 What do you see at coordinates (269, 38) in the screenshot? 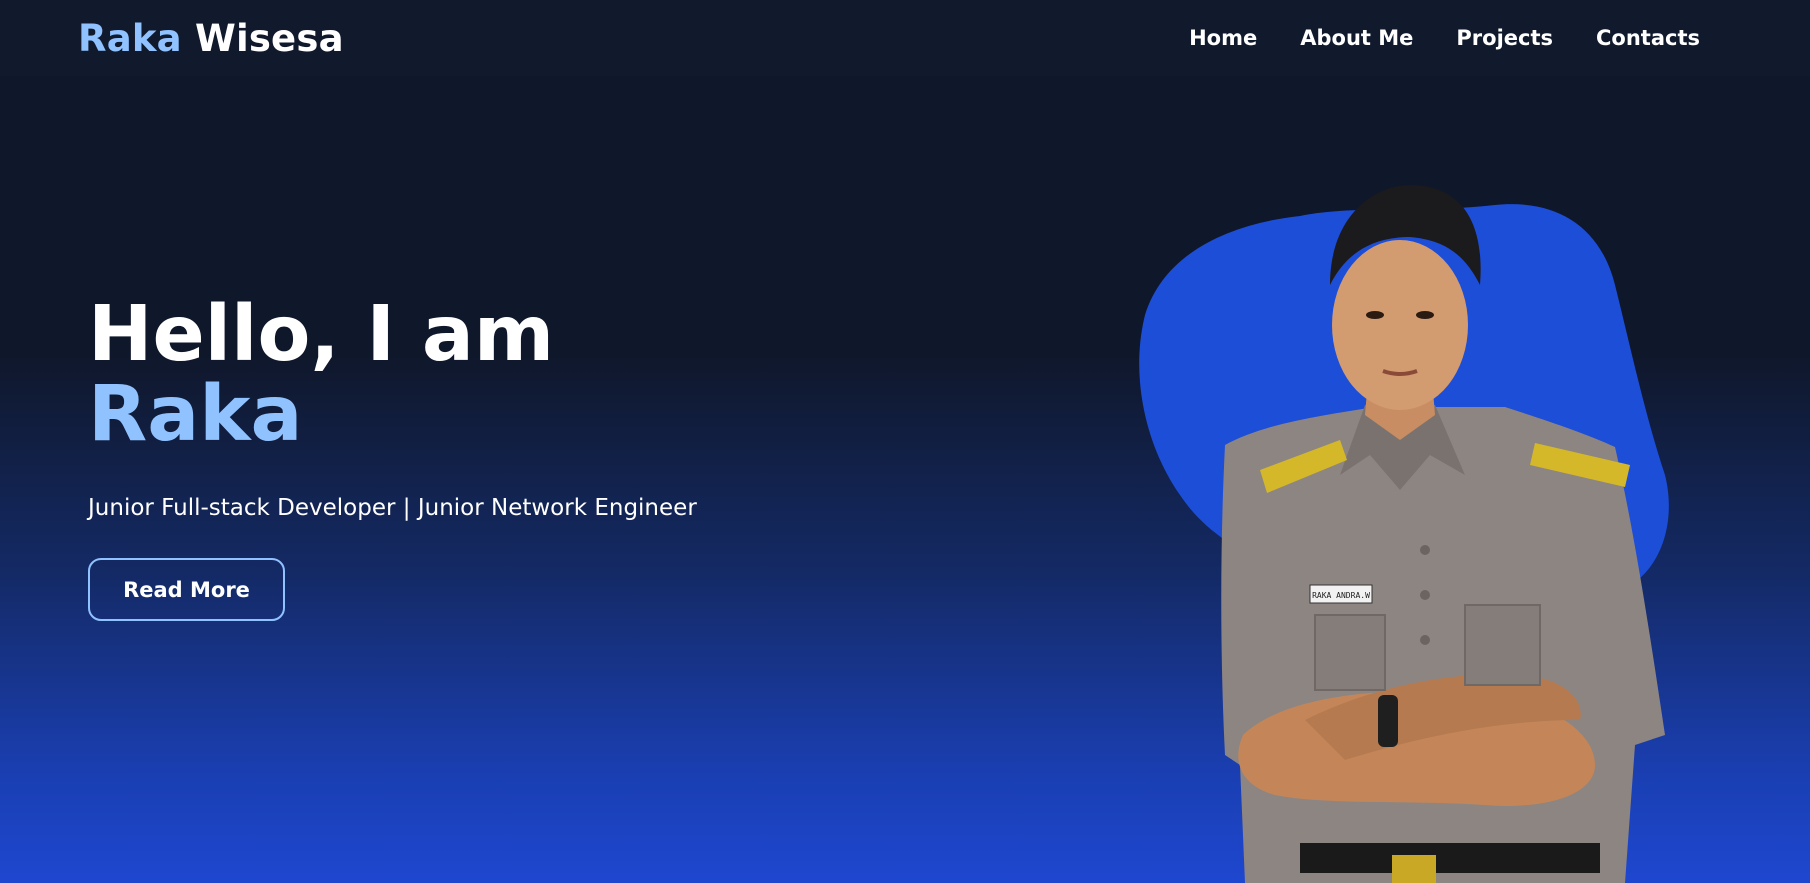
I see `brand-last-name: Wisesa` at bounding box center [269, 38].